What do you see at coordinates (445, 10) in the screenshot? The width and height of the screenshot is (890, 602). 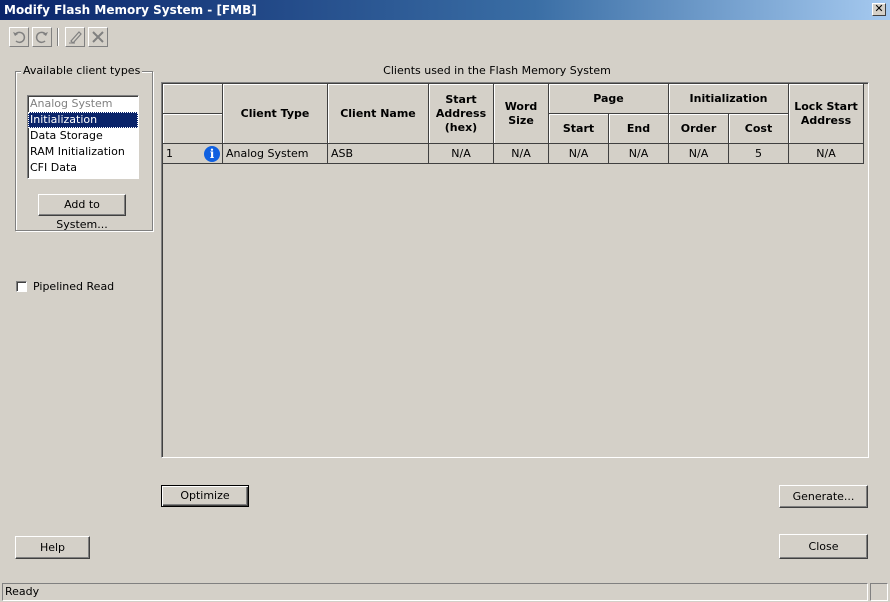 I see `window-titlebar: Modify Flash Memory System - [FMB] ✕` at bounding box center [445, 10].